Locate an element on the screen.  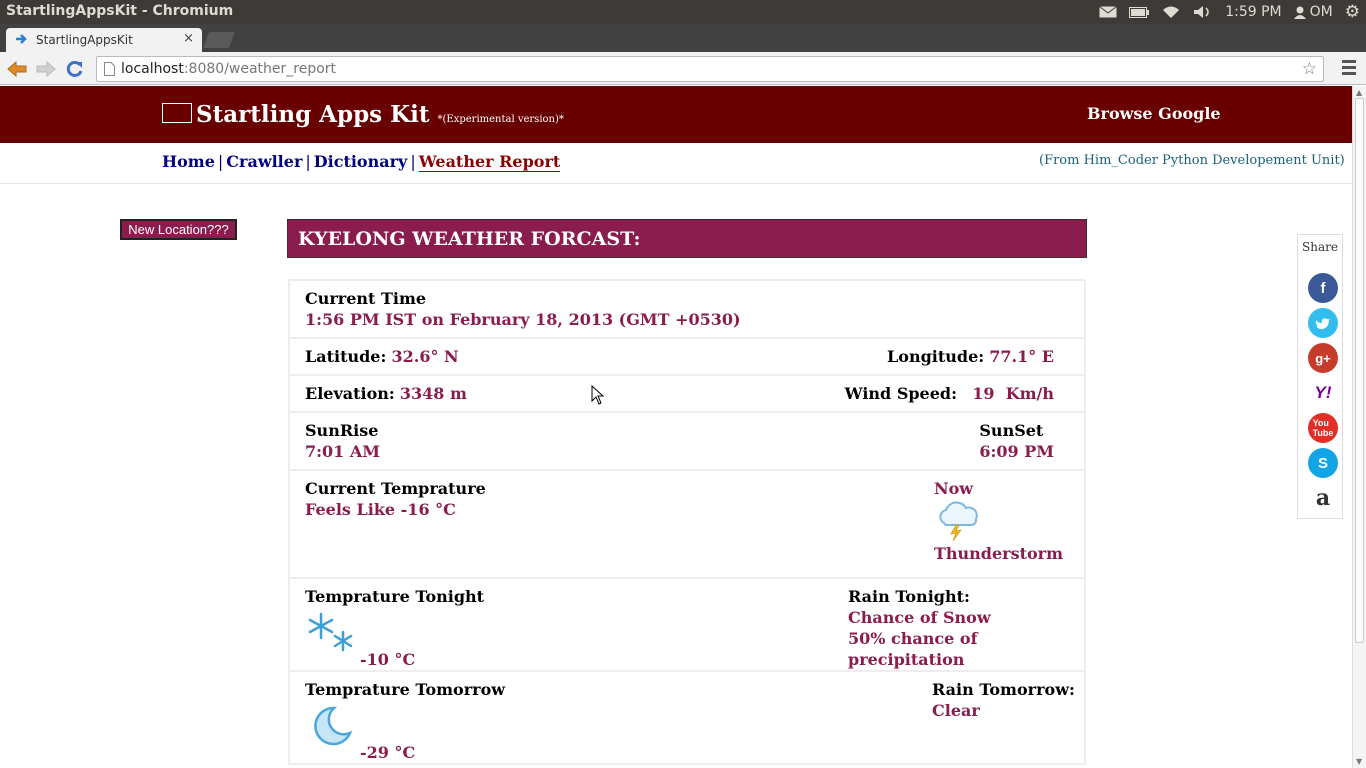
tonight-temp-value: -10 °C is located at coordinates (388, 659).